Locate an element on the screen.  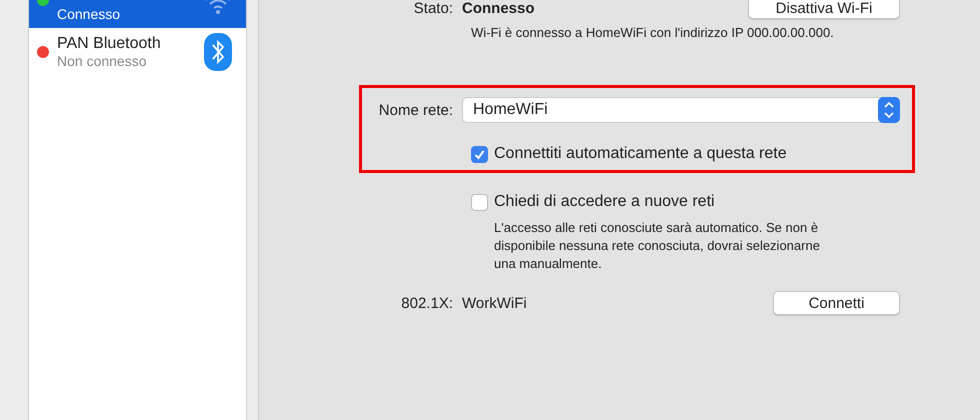
sidebar-item: PAN Bluetooth Non connesso is located at coordinates (137, 52).